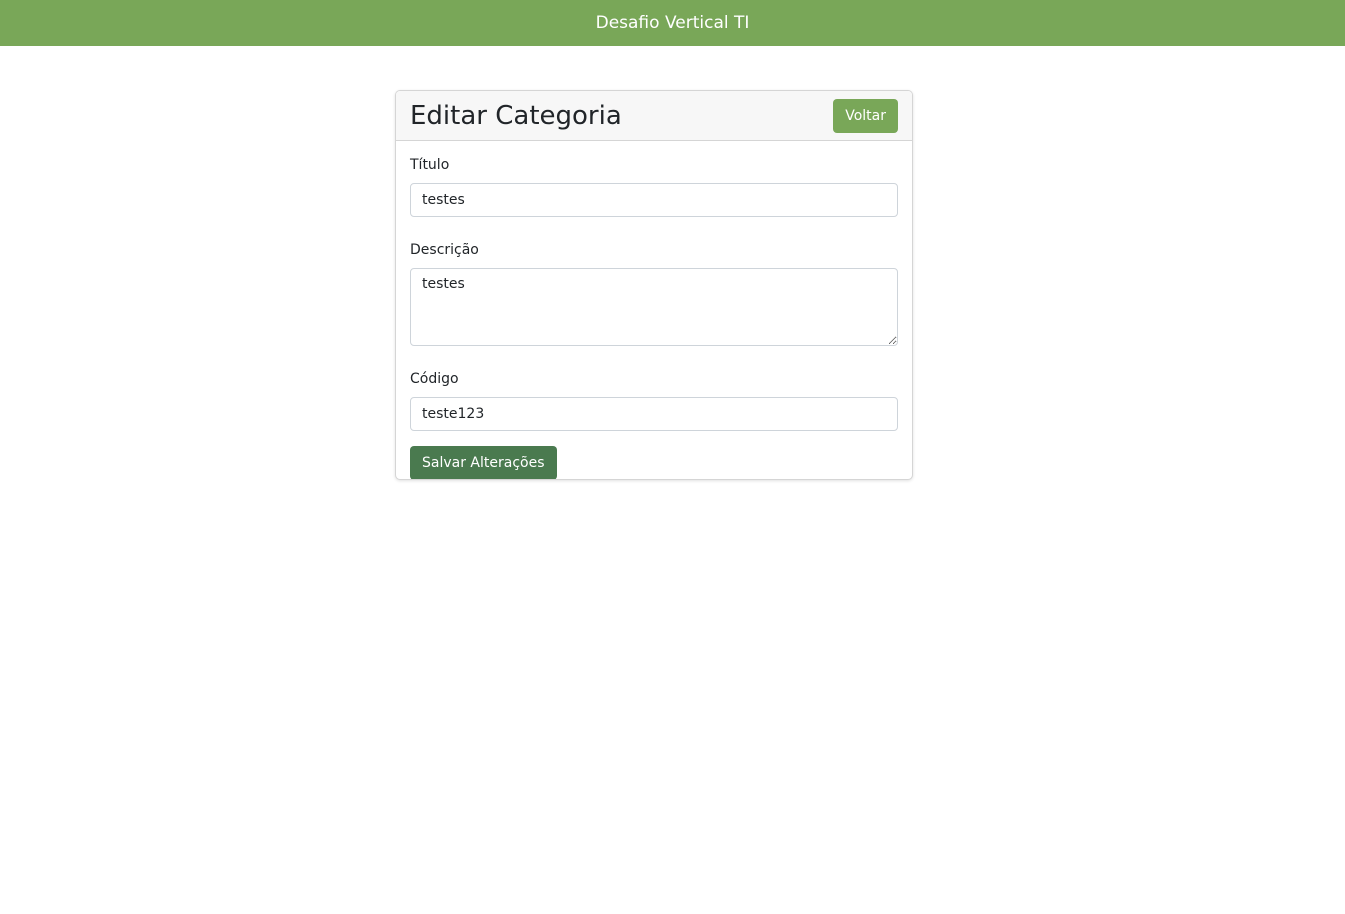  I want to click on top-navbar: Desafio Vertical TI, so click(672, 23).